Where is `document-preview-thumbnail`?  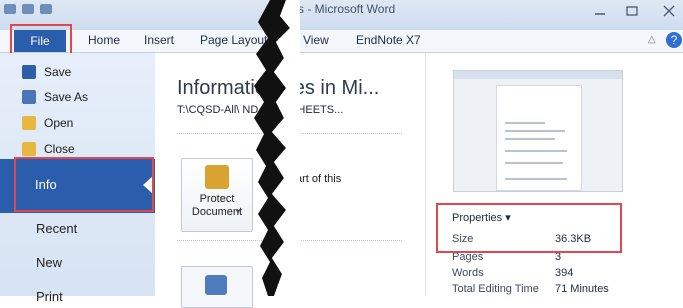 document-preview-thumbnail is located at coordinates (538, 131).